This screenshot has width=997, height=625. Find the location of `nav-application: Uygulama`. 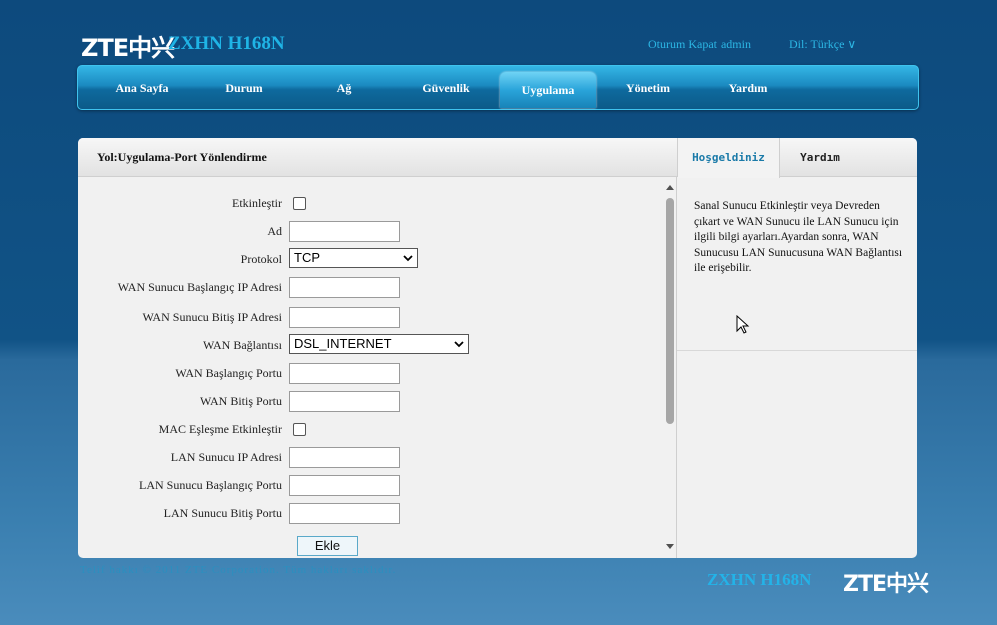

nav-application: Uygulama is located at coordinates (548, 90).